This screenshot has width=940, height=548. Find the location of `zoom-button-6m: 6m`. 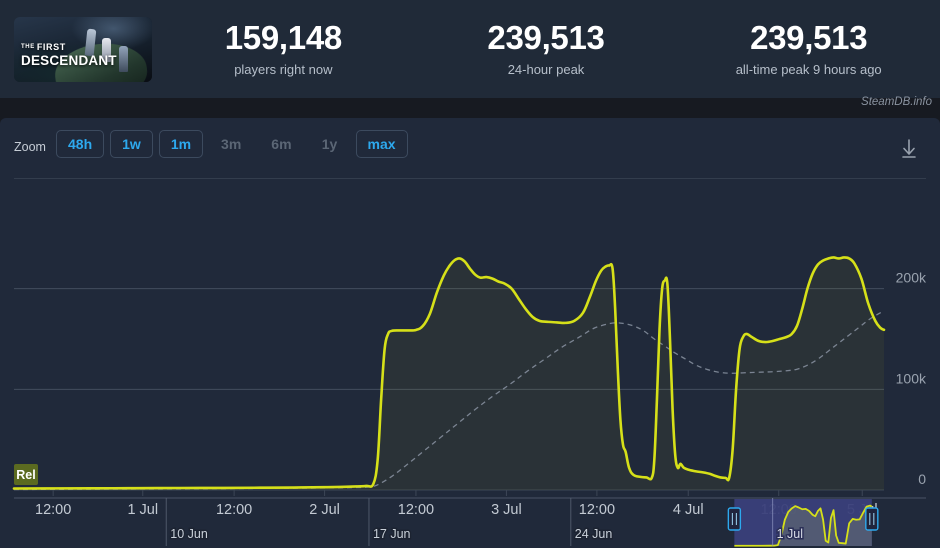

zoom-button-6m: 6m is located at coordinates (281, 144).